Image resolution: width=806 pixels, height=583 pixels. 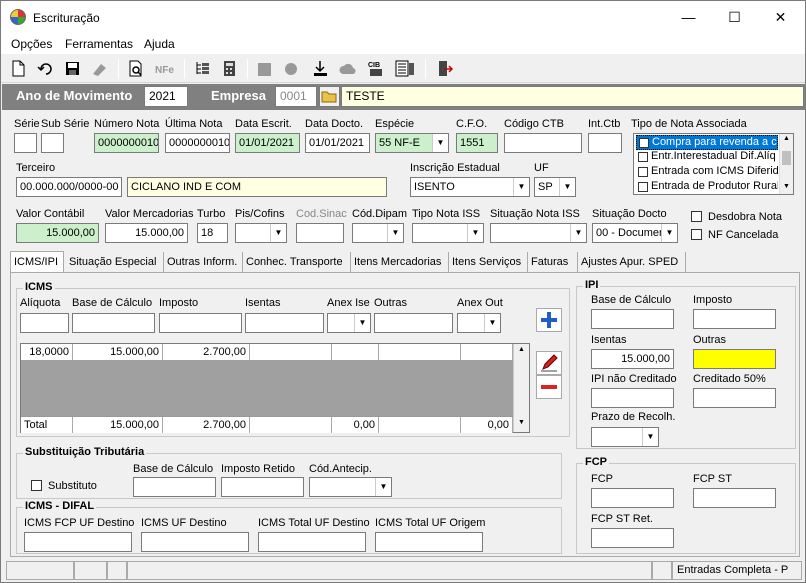 I want to click on cancelada-checkbox, so click(x=696, y=234).